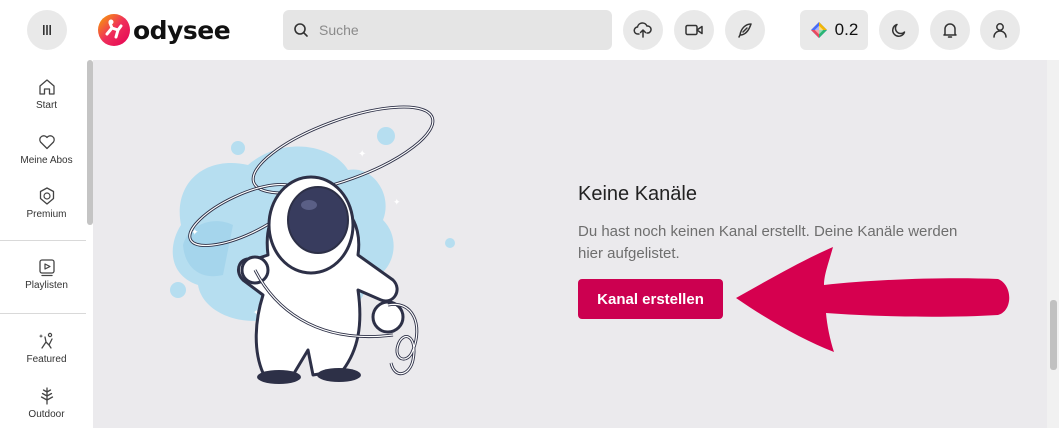 The image size is (1059, 428). What do you see at coordinates (846, 29) in the screenshot?
I see `credits-value: 0.2` at bounding box center [846, 29].